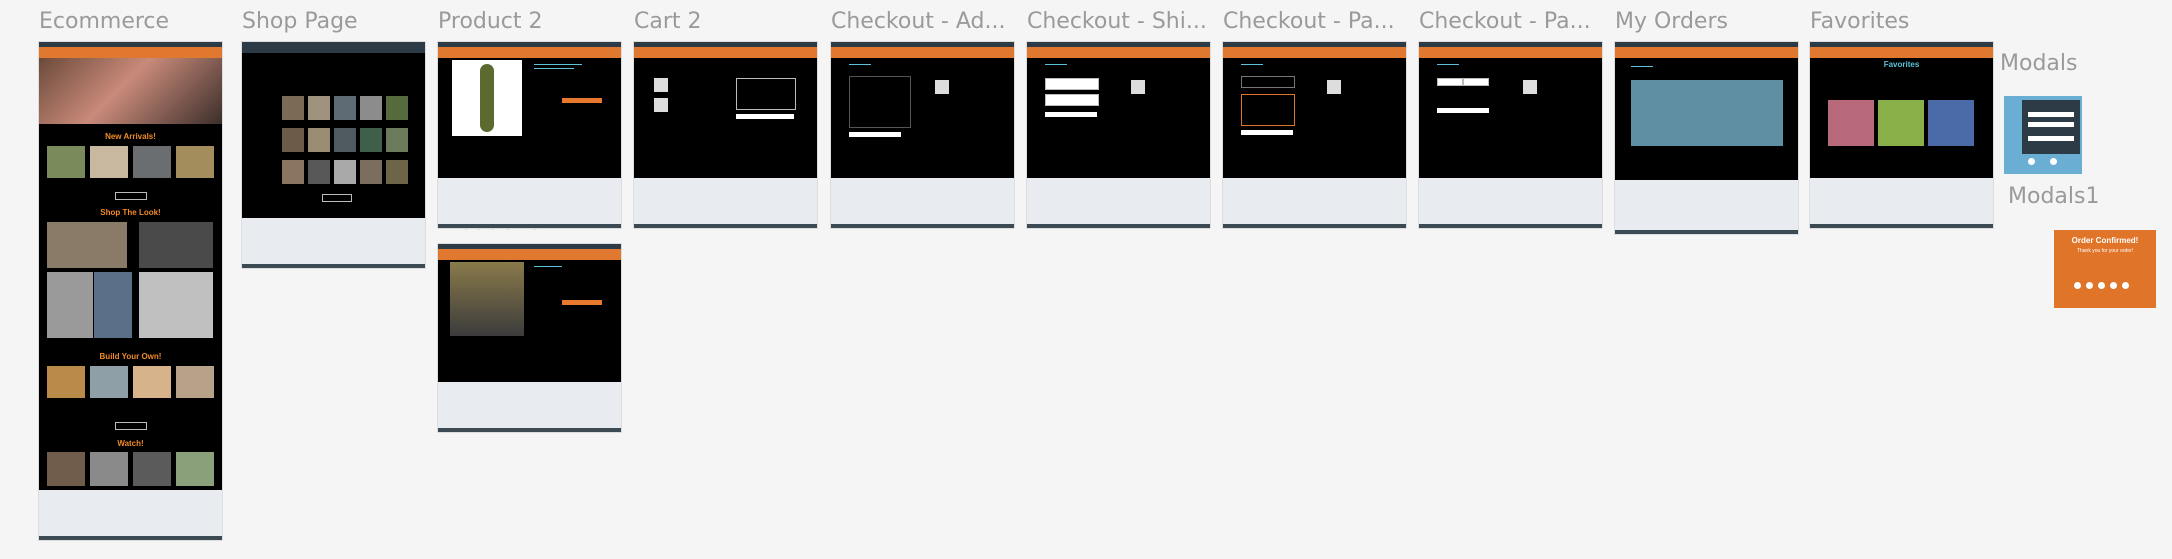 The height and width of the screenshot is (559, 2172). I want to click on sign-in-card, so click(2051, 127).